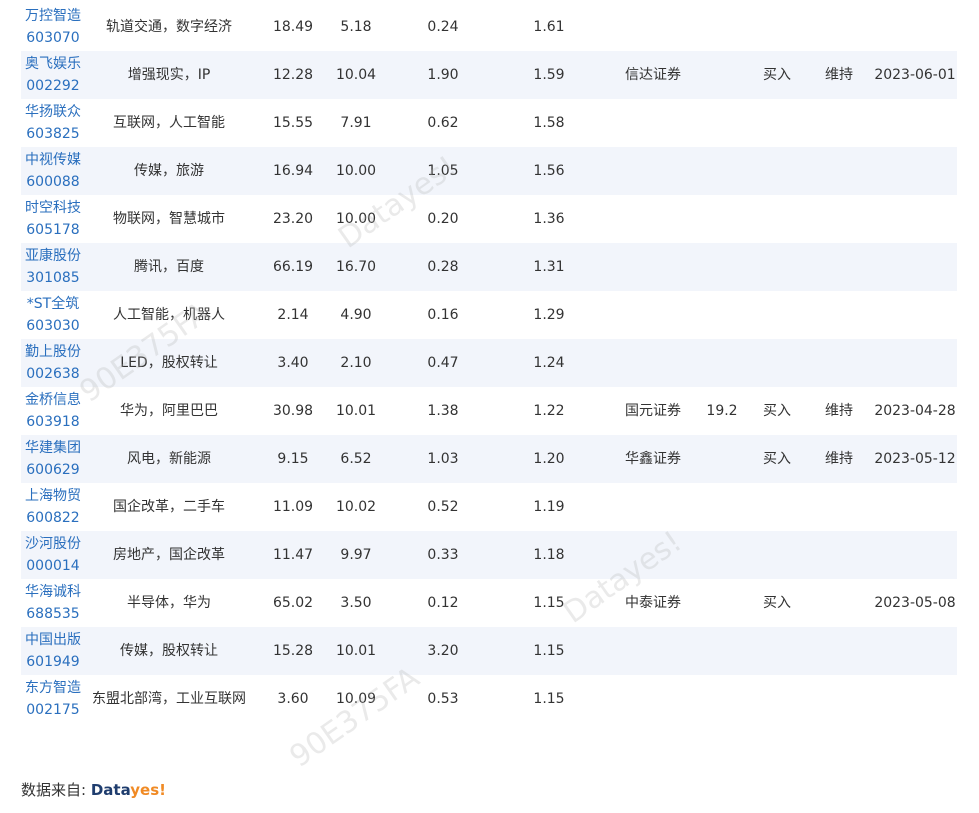 This screenshot has width=979, height=813. What do you see at coordinates (53, 544) in the screenshot?
I see `stock-name: 沙河股份` at bounding box center [53, 544].